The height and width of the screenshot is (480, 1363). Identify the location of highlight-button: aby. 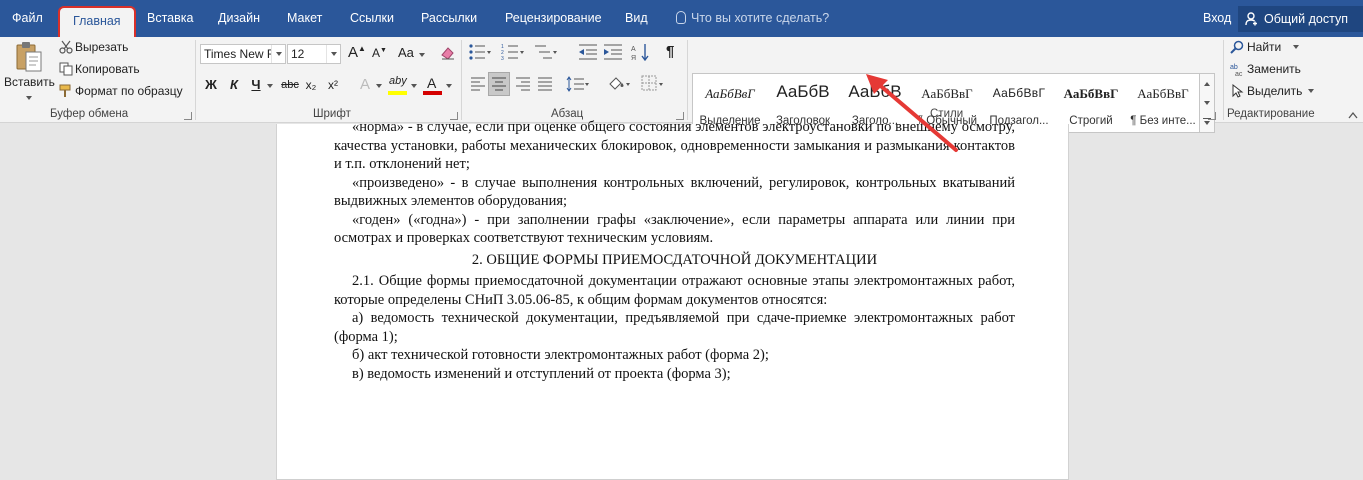
(398, 86).